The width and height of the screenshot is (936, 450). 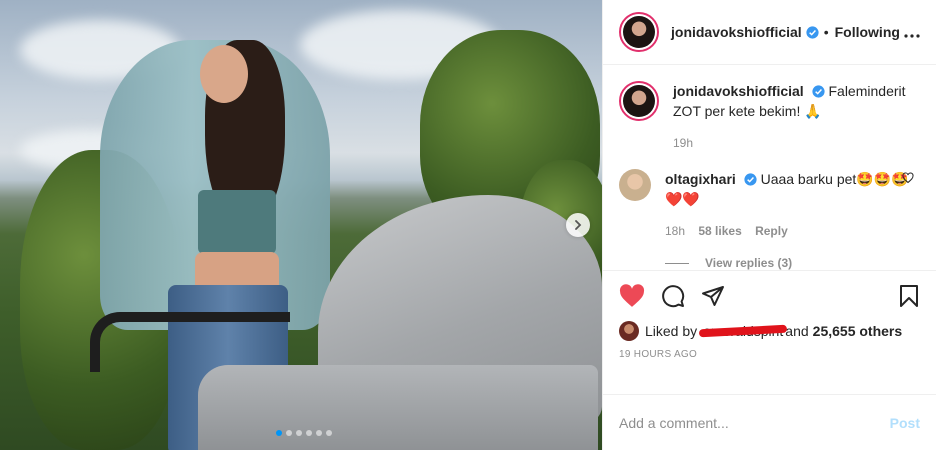 I want to click on comment-username: oltagixhari, so click(x=700, y=179).